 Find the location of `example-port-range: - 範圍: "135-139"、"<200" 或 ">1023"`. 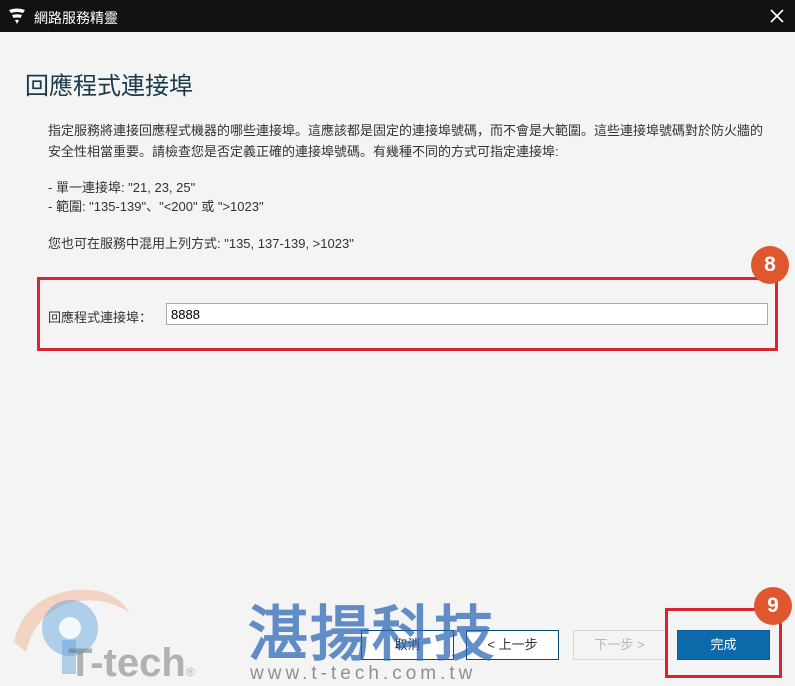

example-port-range: - 範圍: "135-139"、"<200" 或 ">1023" is located at coordinates (156, 206).